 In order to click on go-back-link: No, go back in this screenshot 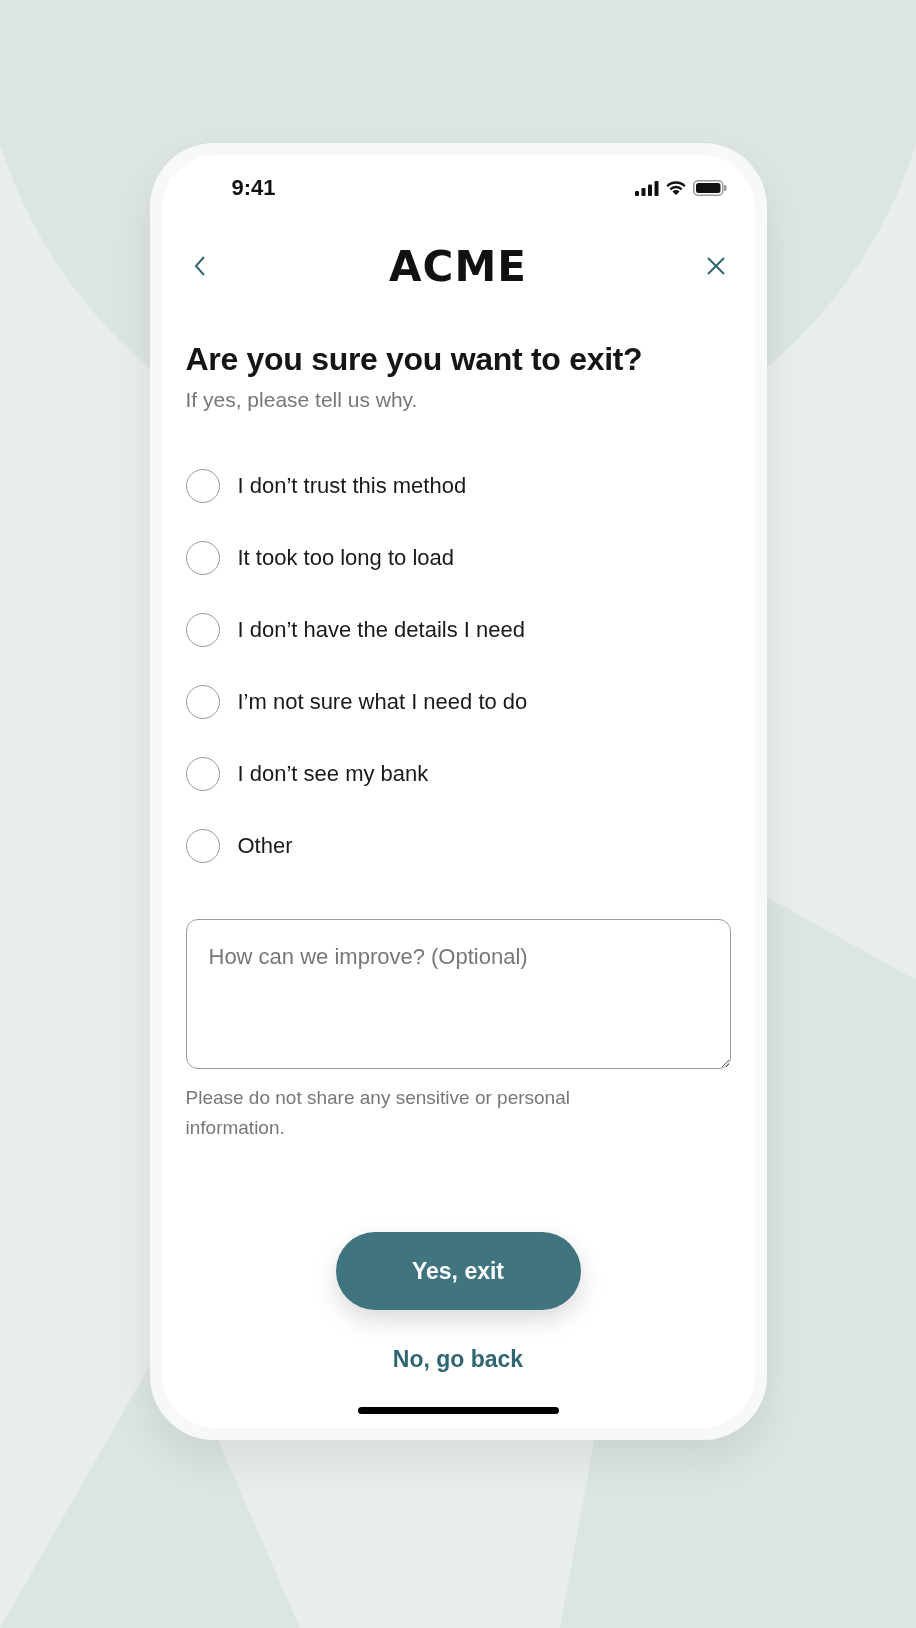, I will do `click(458, 1359)`.